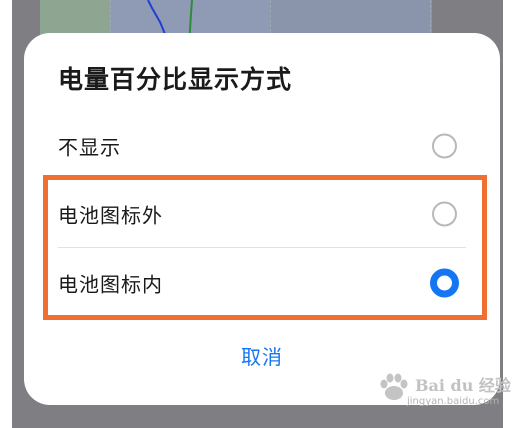 The height and width of the screenshot is (428, 515). What do you see at coordinates (89, 147) in the screenshot?
I see `option-label: 不显示` at bounding box center [89, 147].